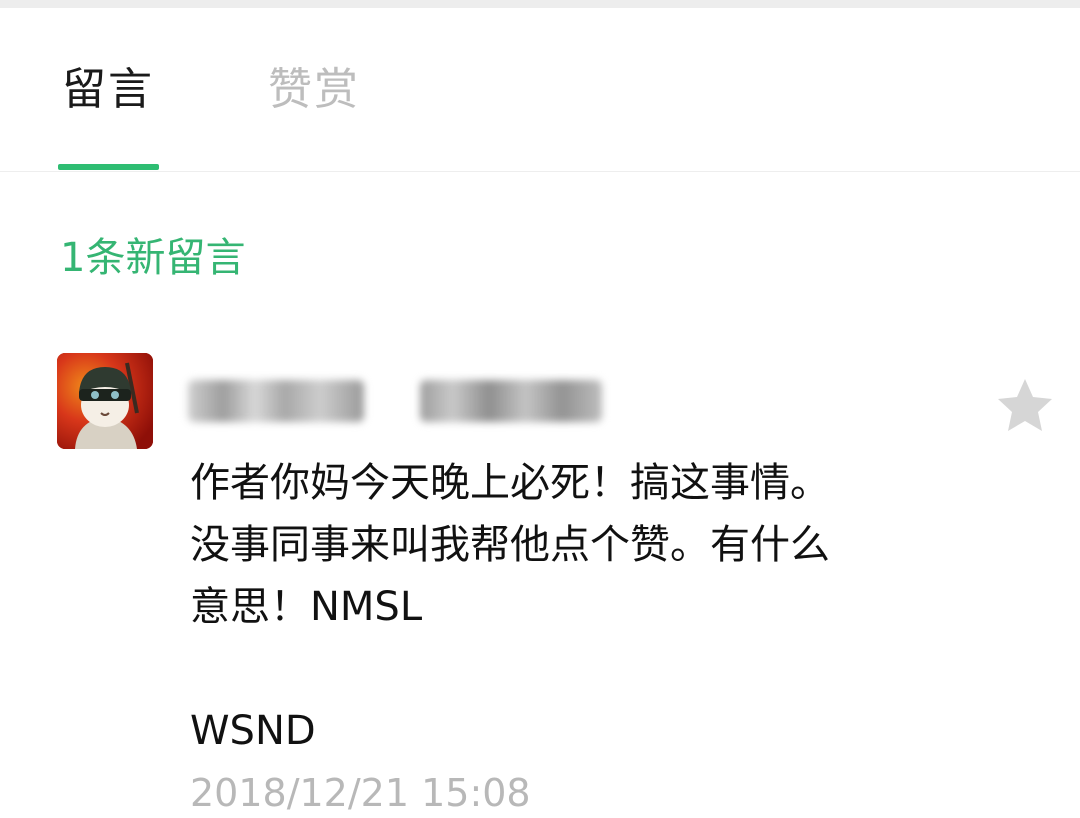 The height and width of the screenshot is (818, 1080). Describe the element at coordinates (108, 90) in the screenshot. I see `tab-comments: 留言` at that location.